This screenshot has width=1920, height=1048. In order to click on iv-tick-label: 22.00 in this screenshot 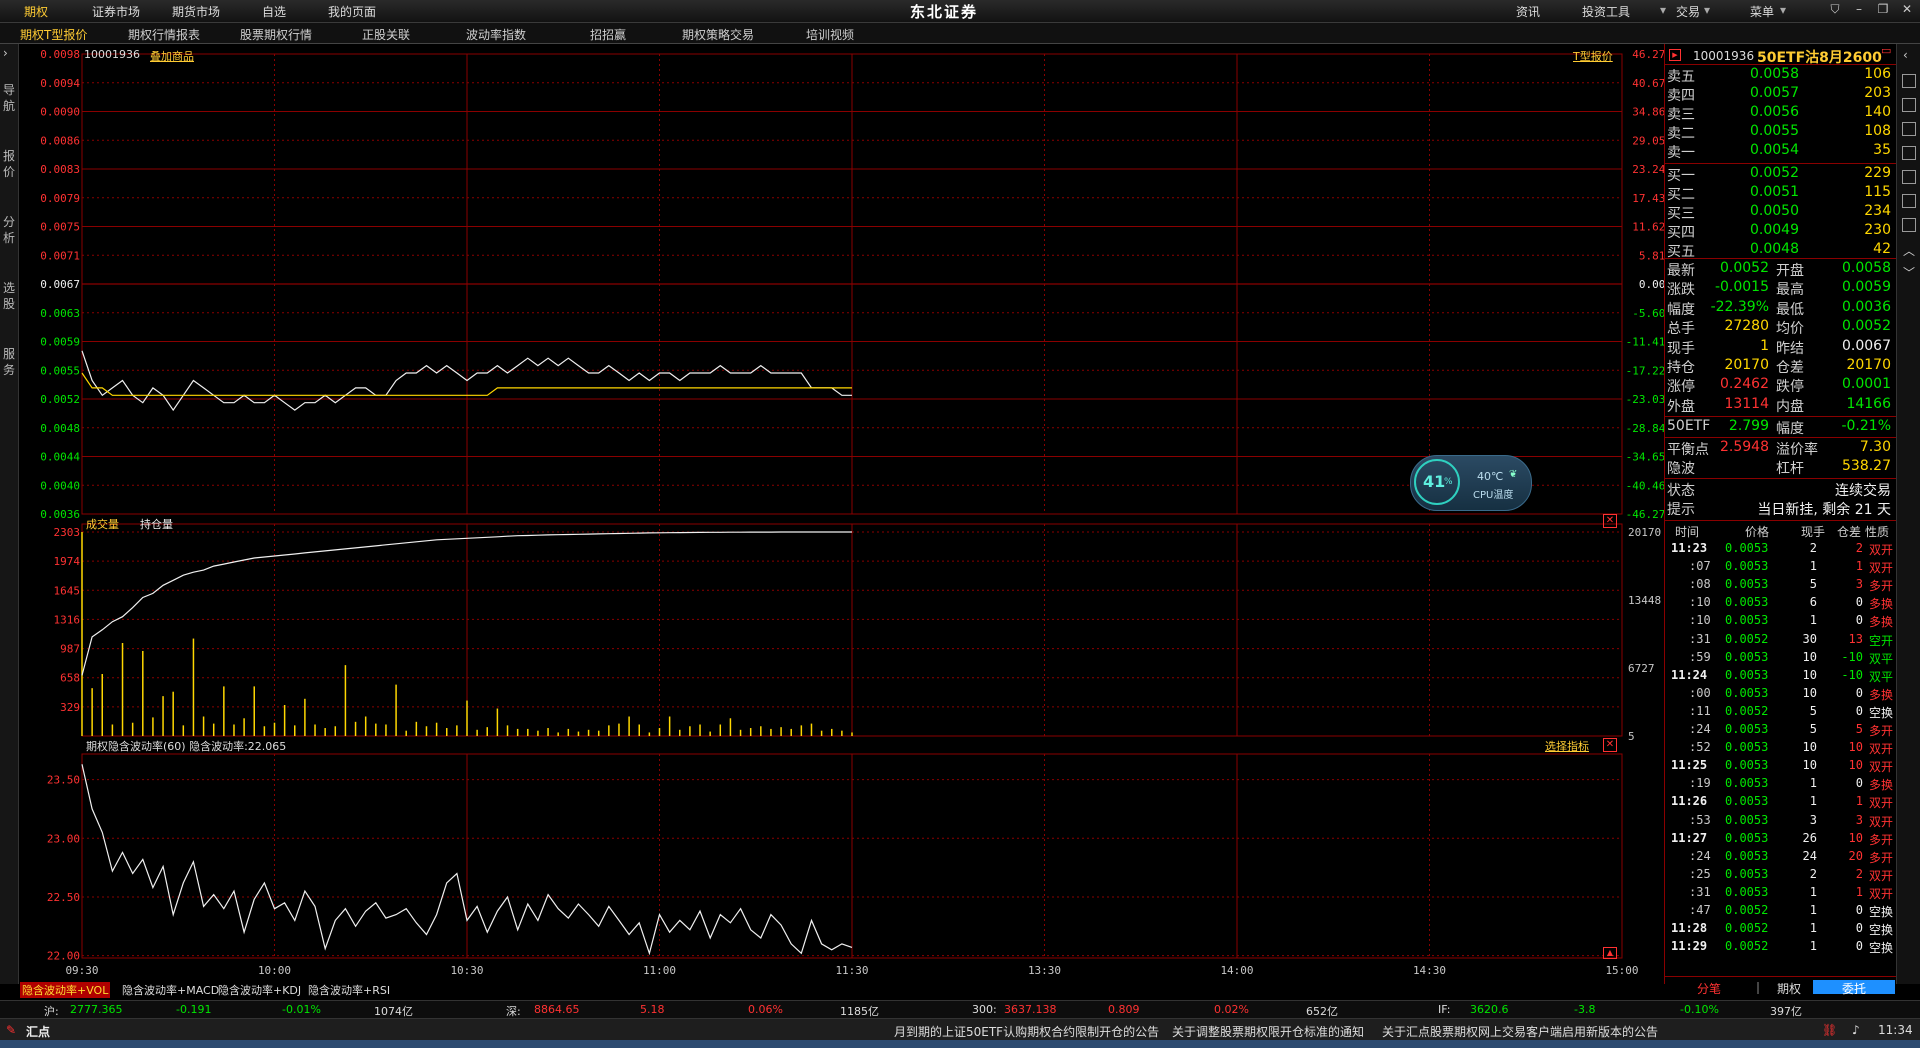, I will do `click(63, 956)`.